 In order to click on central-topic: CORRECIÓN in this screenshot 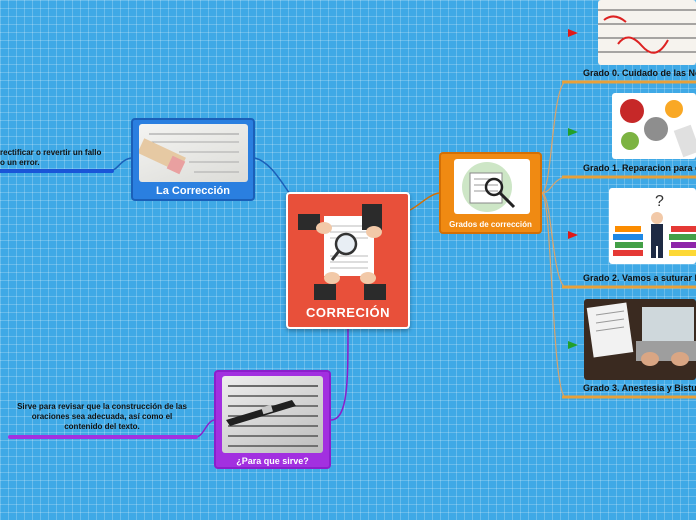, I will do `click(348, 260)`.